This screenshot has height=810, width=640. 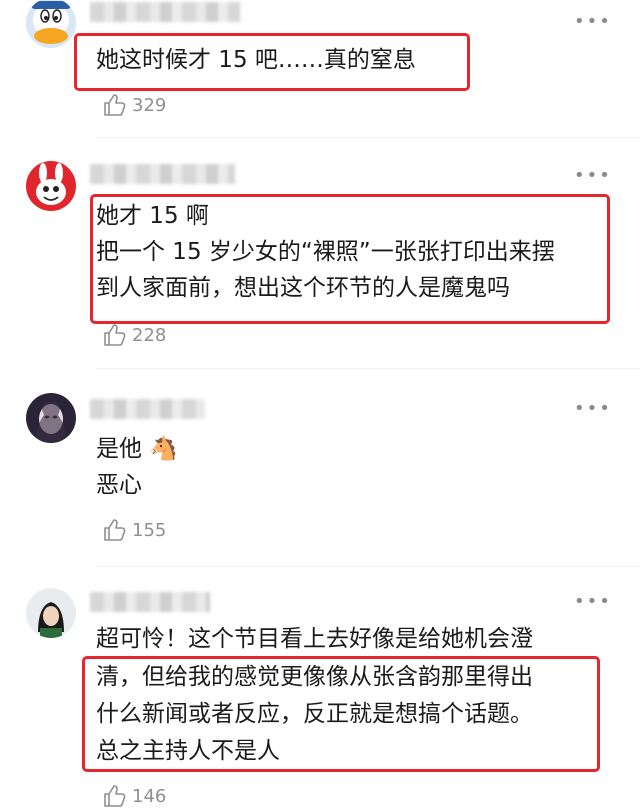 I want to click on like-button: 155, so click(x=134, y=530).